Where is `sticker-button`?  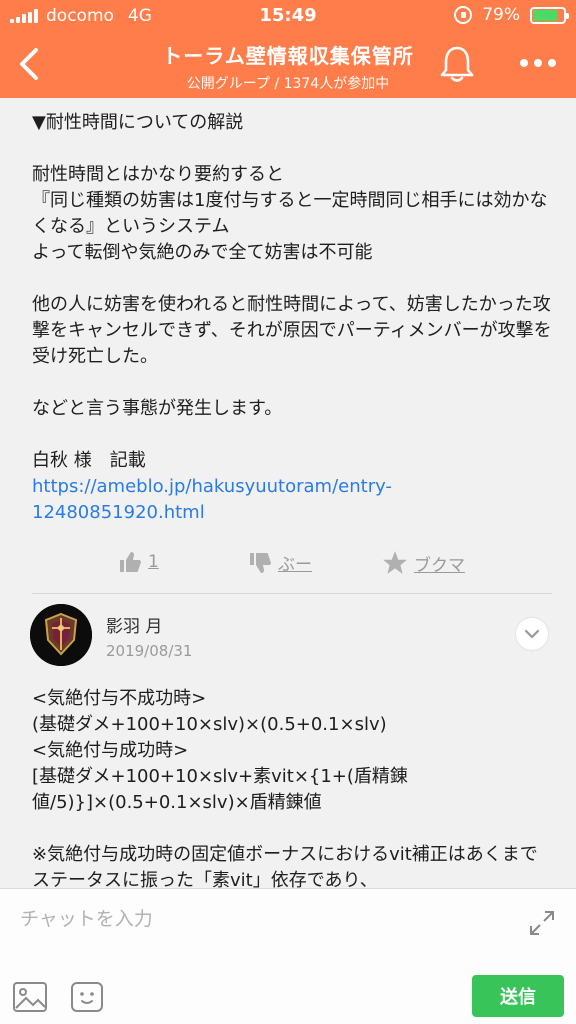 sticker-button is located at coordinates (87, 997).